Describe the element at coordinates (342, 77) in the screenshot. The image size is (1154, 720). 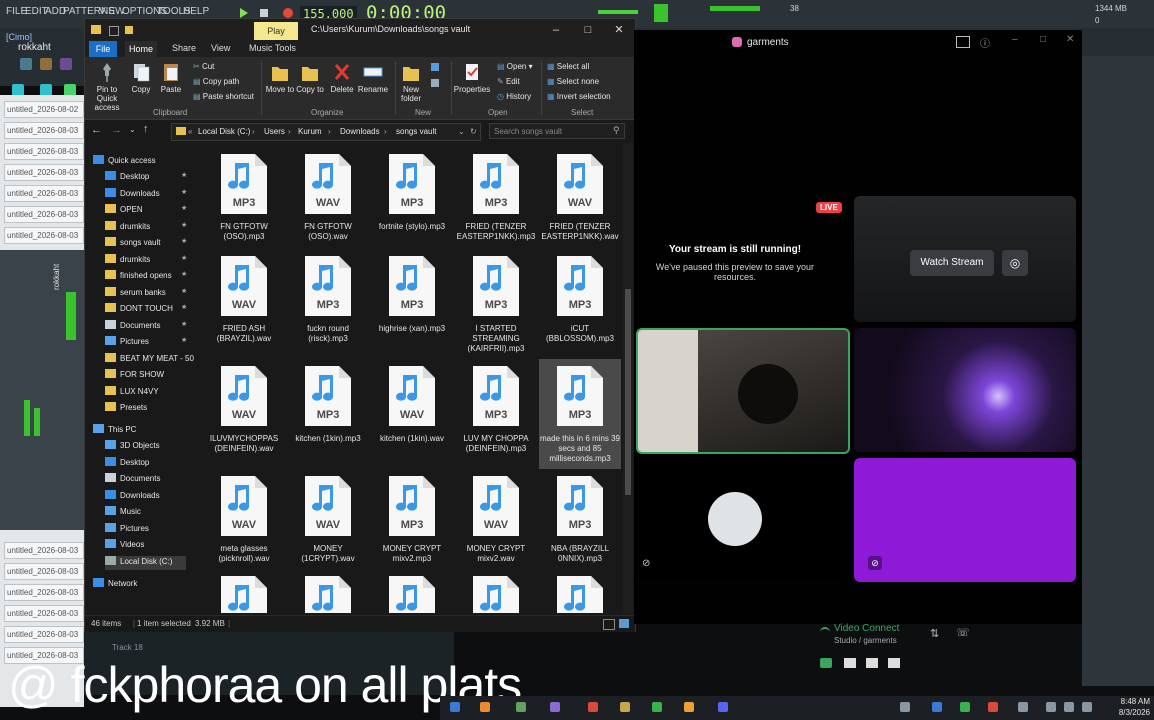
I see `delete-button: Delete` at that location.